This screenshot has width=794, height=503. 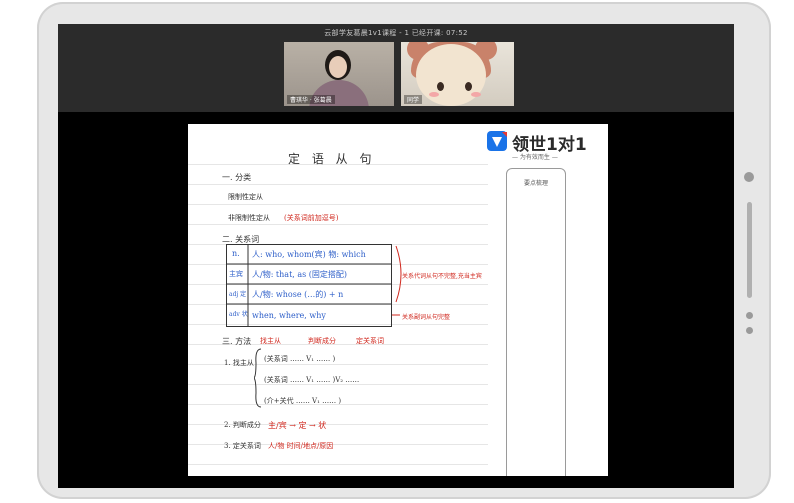 What do you see at coordinates (300, 359) in the screenshot?
I see `step1-pattern-a: (关系词 …… V₁ …… )` at bounding box center [300, 359].